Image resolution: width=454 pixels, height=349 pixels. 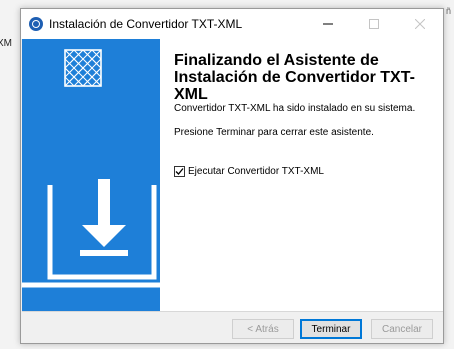 I want to click on minimize-button, so click(x=328, y=24).